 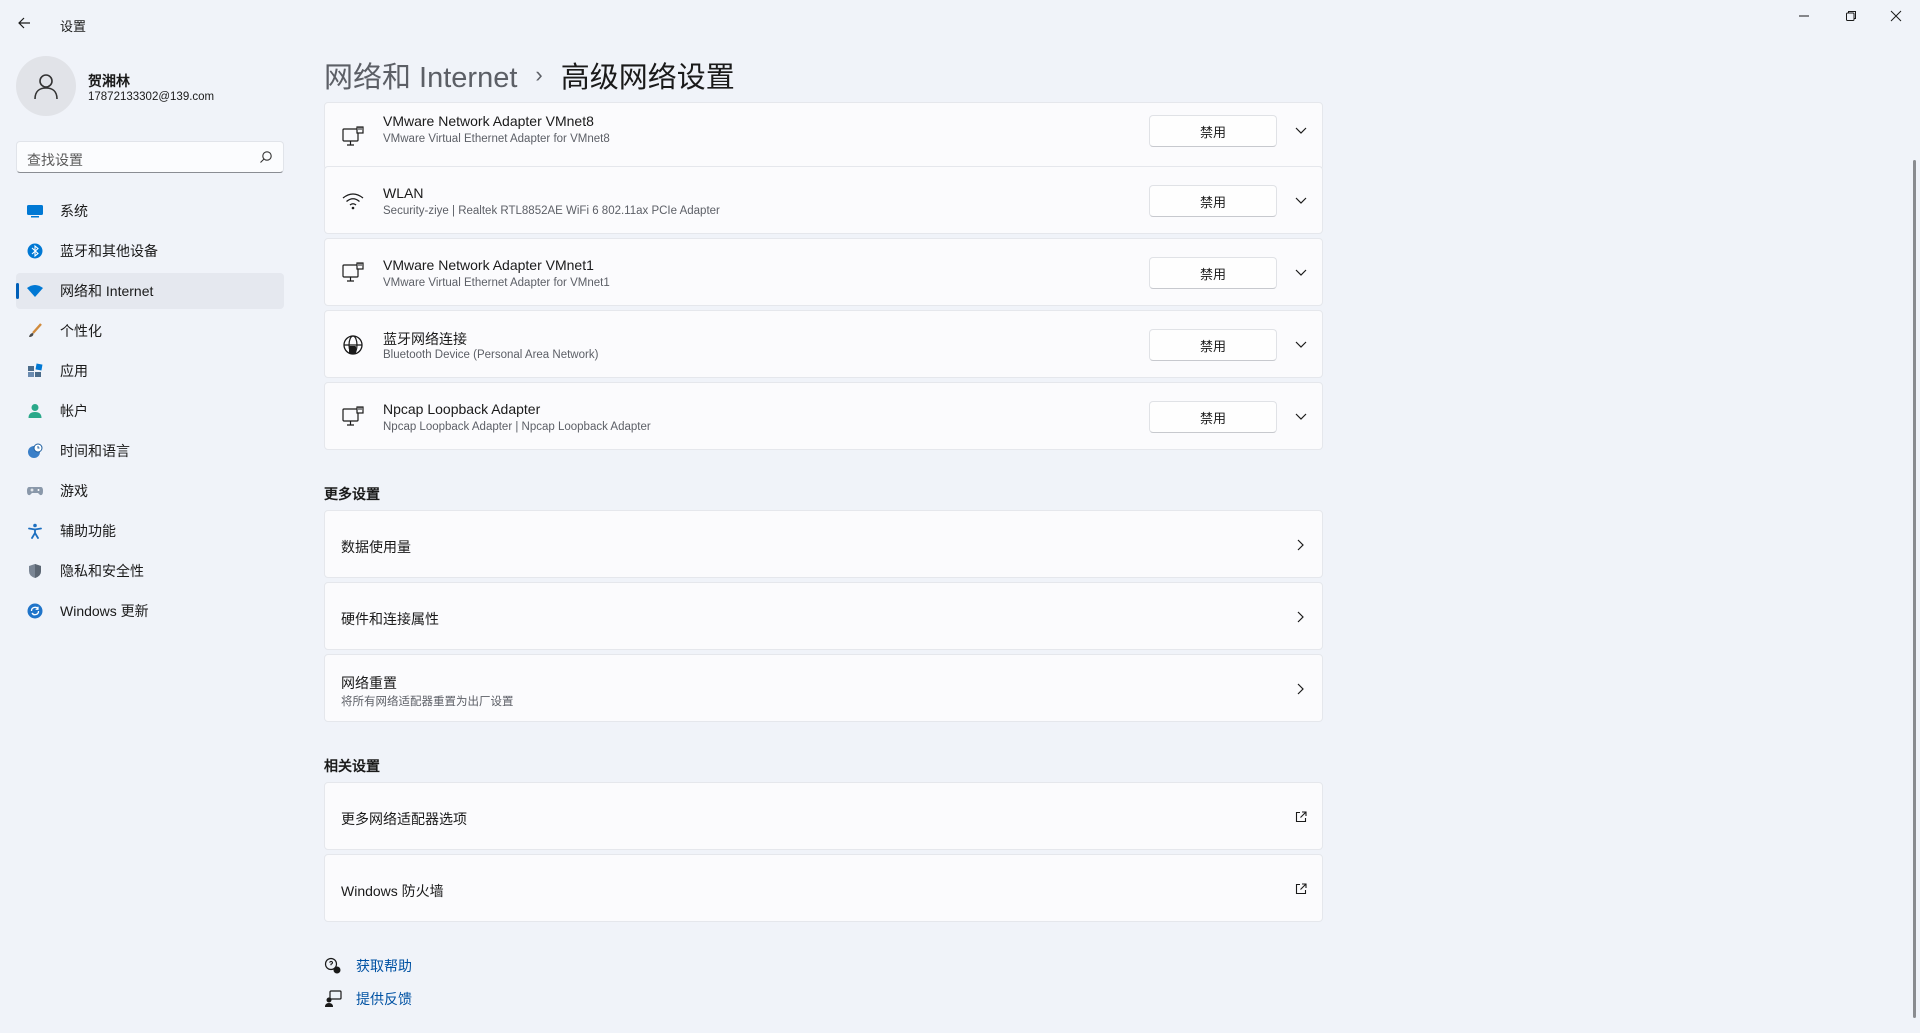 What do you see at coordinates (150, 291) in the screenshot?
I see `sidebar-item-network: 网络和 Internet` at bounding box center [150, 291].